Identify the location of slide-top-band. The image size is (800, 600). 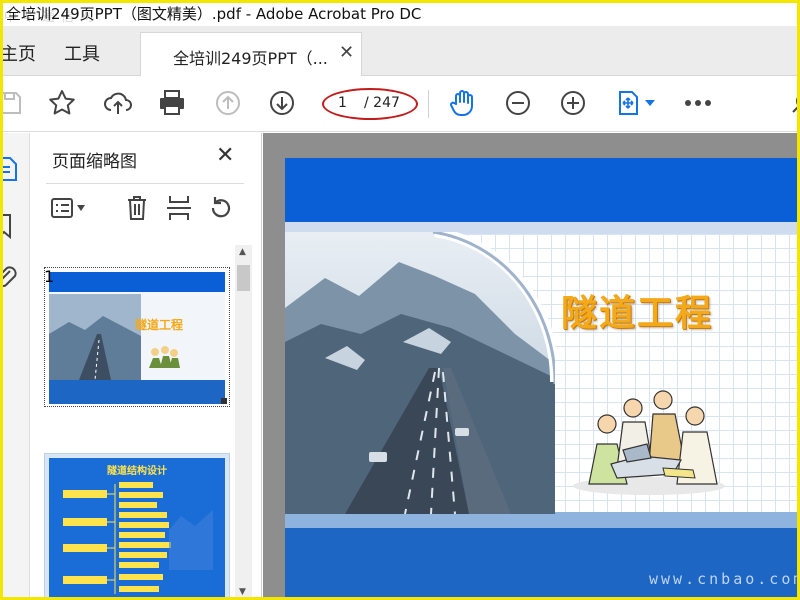
(542, 190).